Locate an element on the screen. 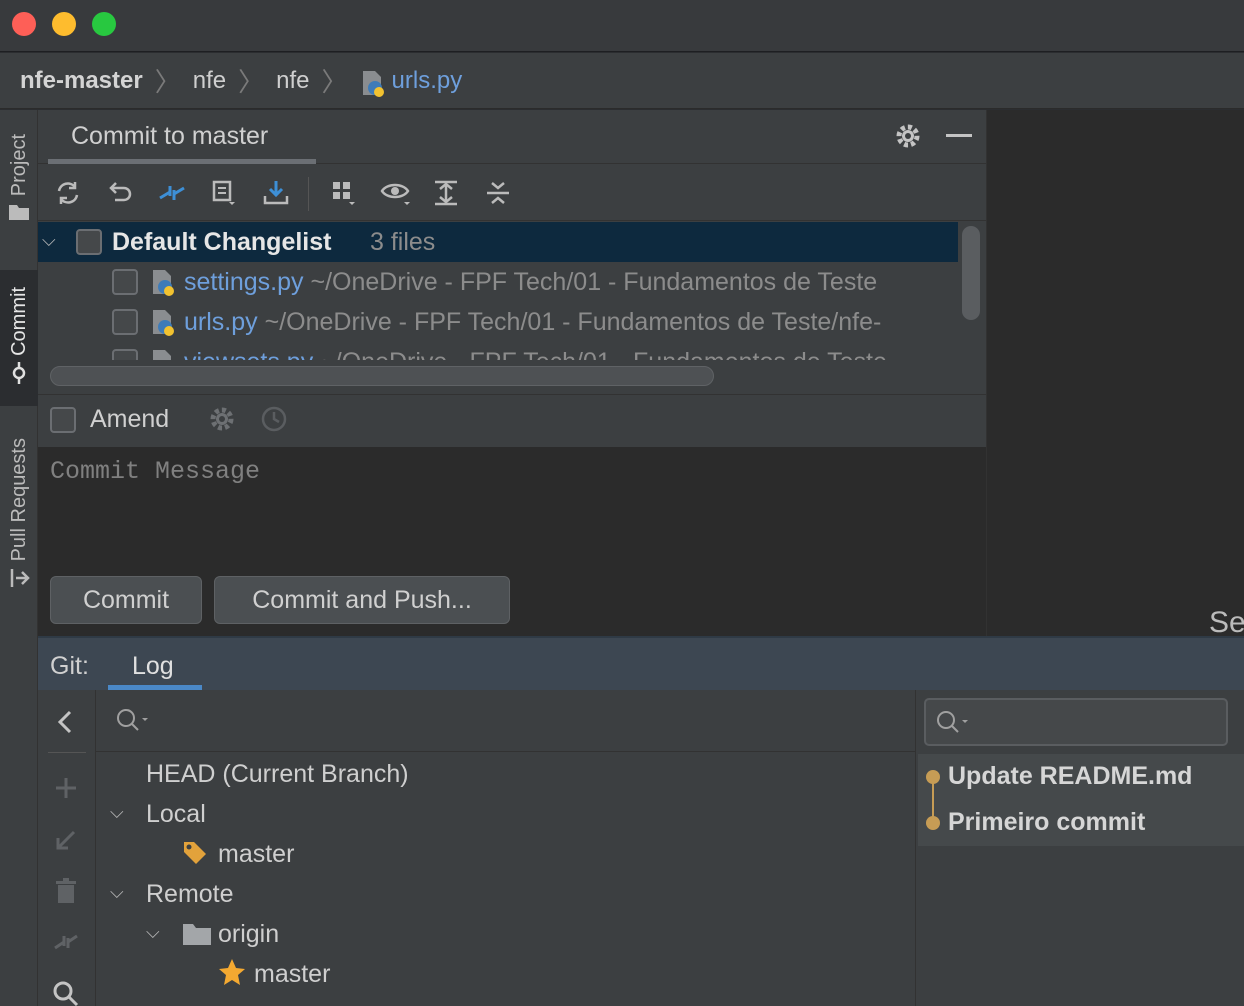  shelve-icon is located at coordinates (224, 193).